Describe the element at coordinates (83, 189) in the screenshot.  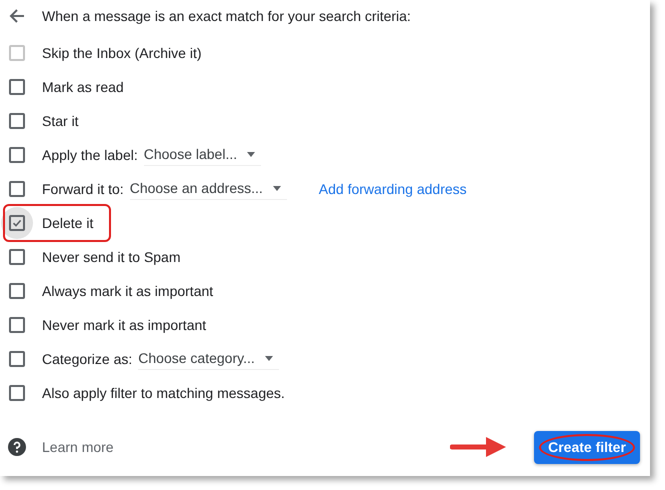
I see `option-label: Forward it to:` at that location.